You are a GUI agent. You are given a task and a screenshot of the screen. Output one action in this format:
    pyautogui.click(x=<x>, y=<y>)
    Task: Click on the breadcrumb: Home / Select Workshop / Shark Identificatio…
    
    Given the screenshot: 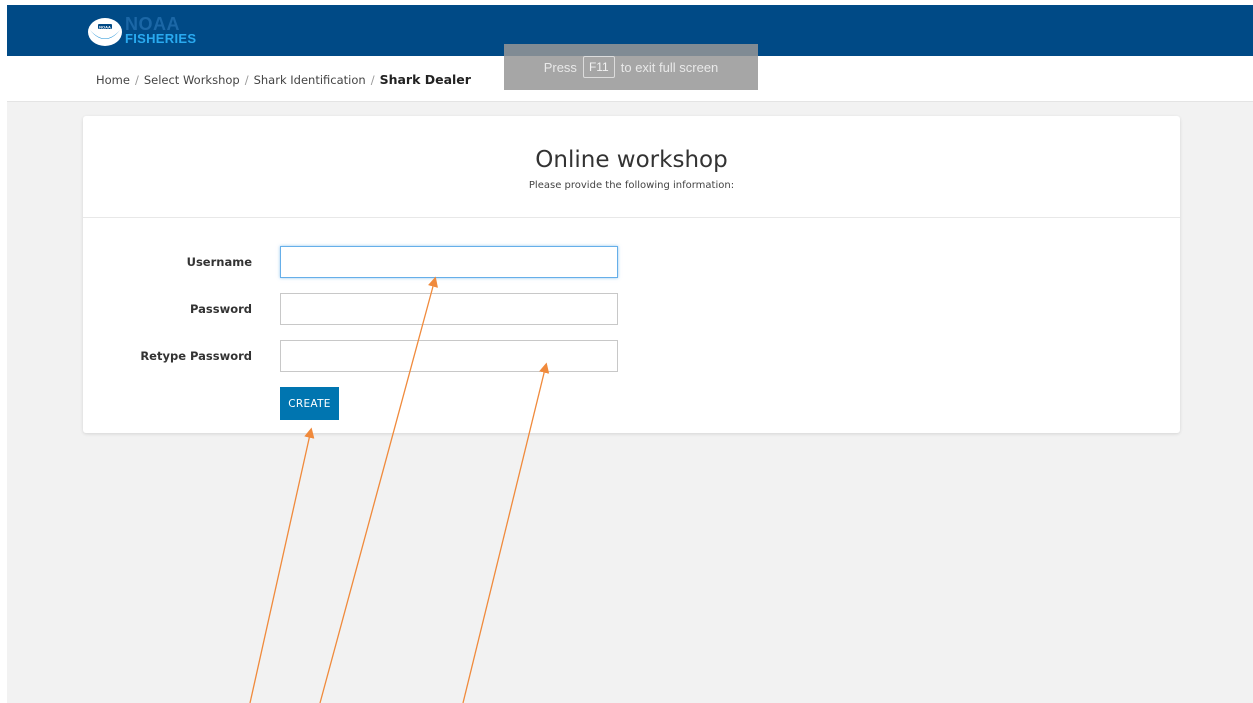 What is the action you would take?
    pyautogui.click(x=283, y=79)
    